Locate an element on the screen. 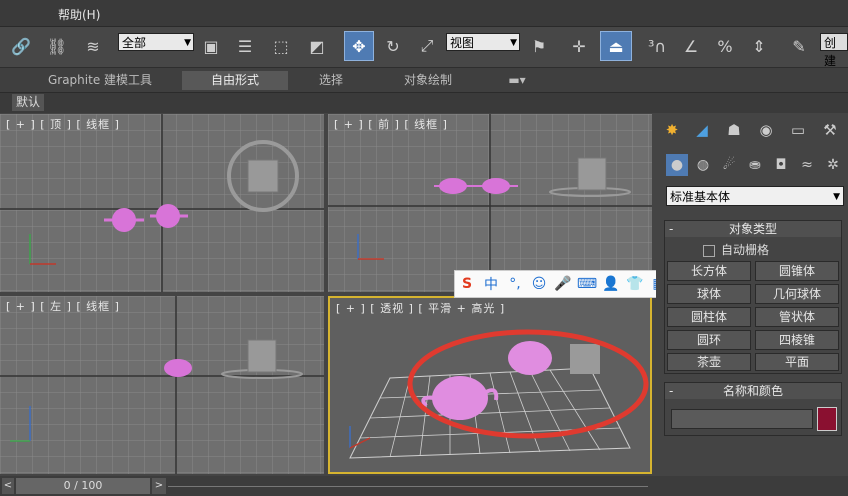  viewport-front-label: [ + ] [ 前 ] [ 线框 ] is located at coordinates (391, 124).